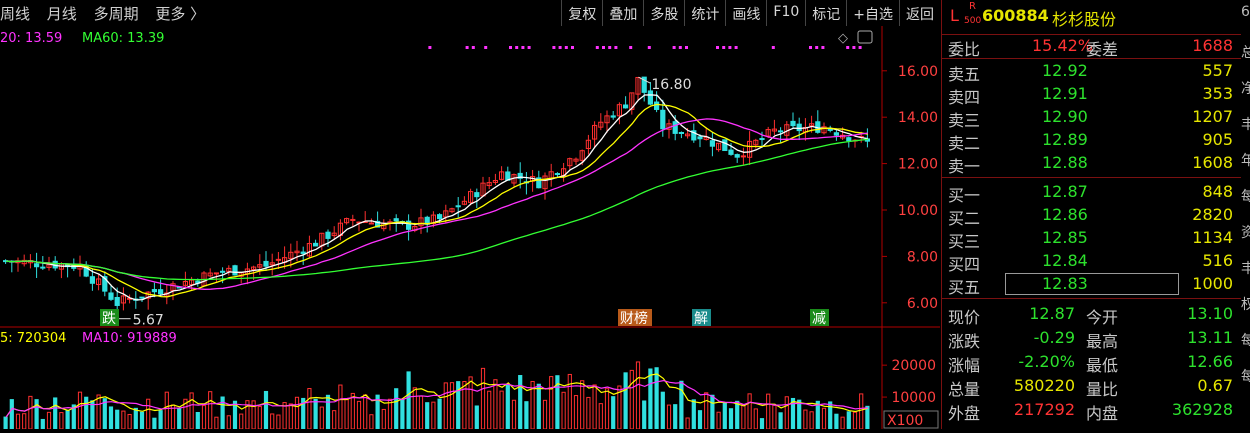  What do you see at coordinates (785, 13) in the screenshot?
I see `f10-button: F10` at bounding box center [785, 13].